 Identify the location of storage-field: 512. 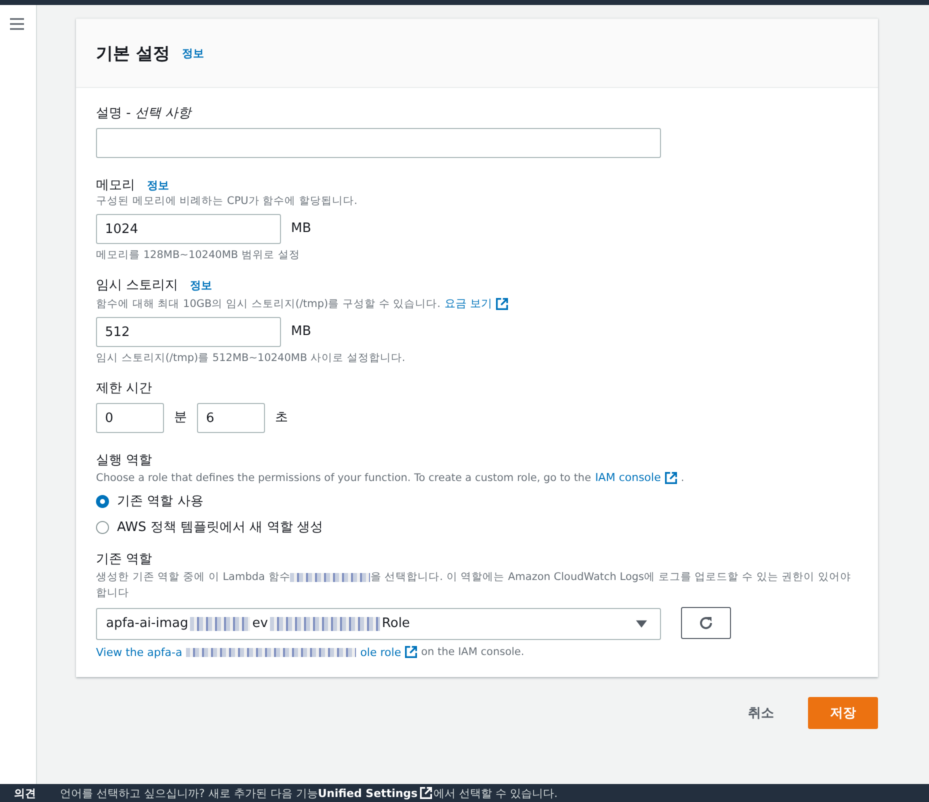
(188, 332).